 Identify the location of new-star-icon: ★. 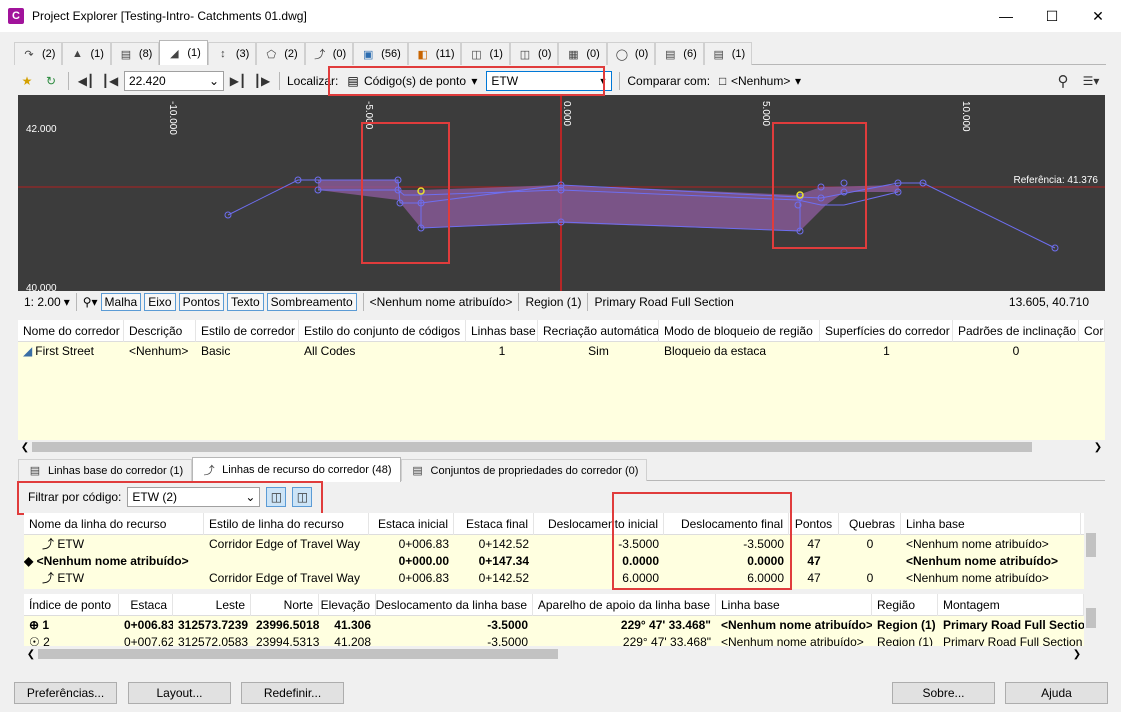
(27, 81).